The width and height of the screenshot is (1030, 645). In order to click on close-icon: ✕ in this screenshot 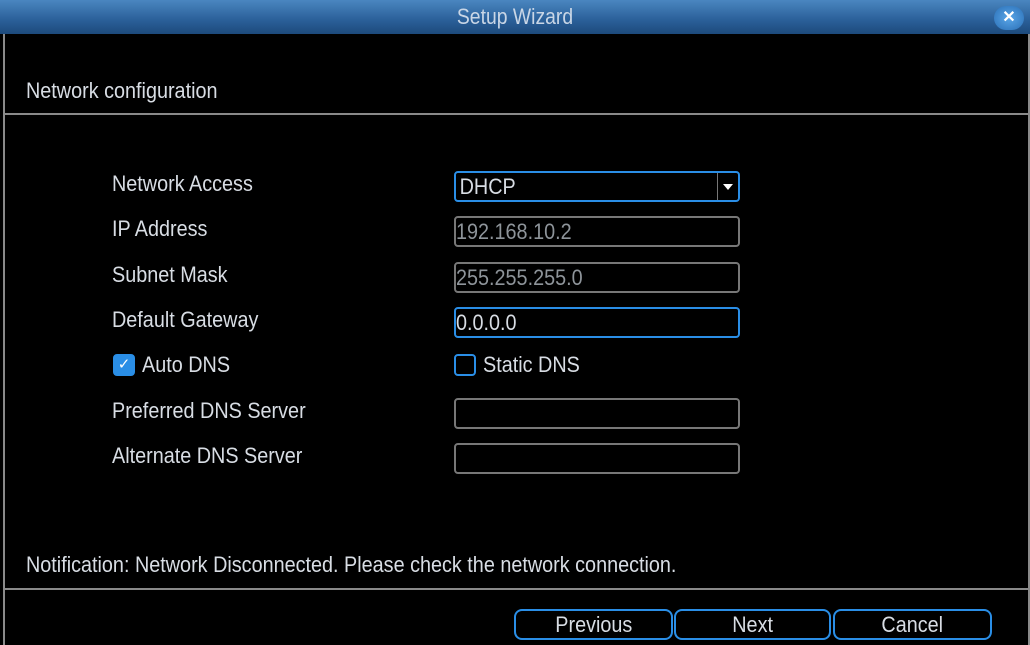, I will do `click(1009, 18)`.